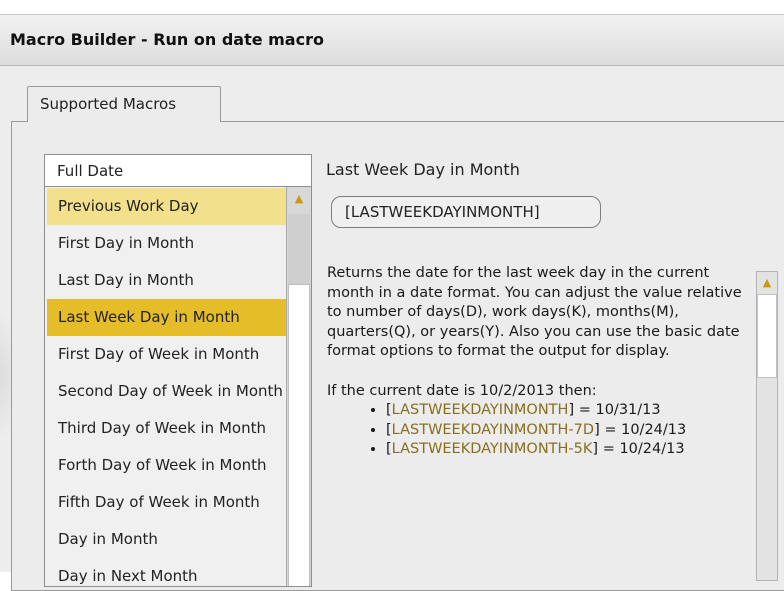  I want to click on window-title: Macro Builder - Run on date macro, so click(167, 39).